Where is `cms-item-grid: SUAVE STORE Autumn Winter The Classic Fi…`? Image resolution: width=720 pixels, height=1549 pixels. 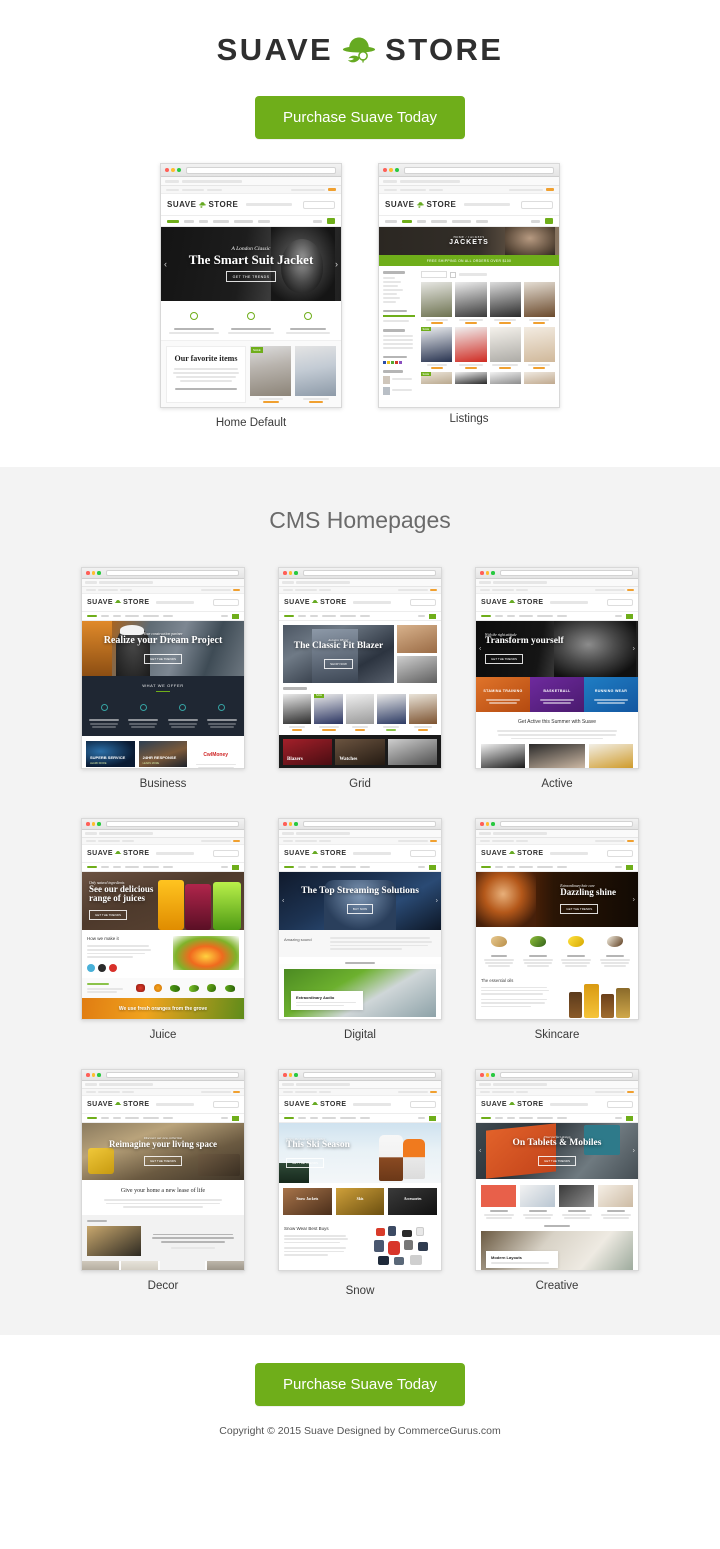 cms-item-grid: SUAVE STORE Autumn Winter The Classic Fi… is located at coordinates (360, 678).